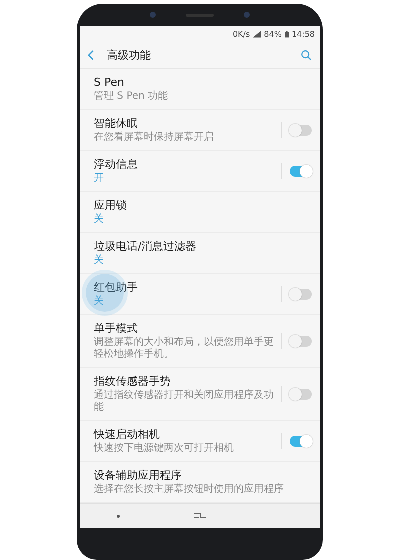  What do you see at coordinates (200, 130) in the screenshot?
I see `settings-item: 智能休眠 在您看屏幕时保持屏幕开启` at bounding box center [200, 130].